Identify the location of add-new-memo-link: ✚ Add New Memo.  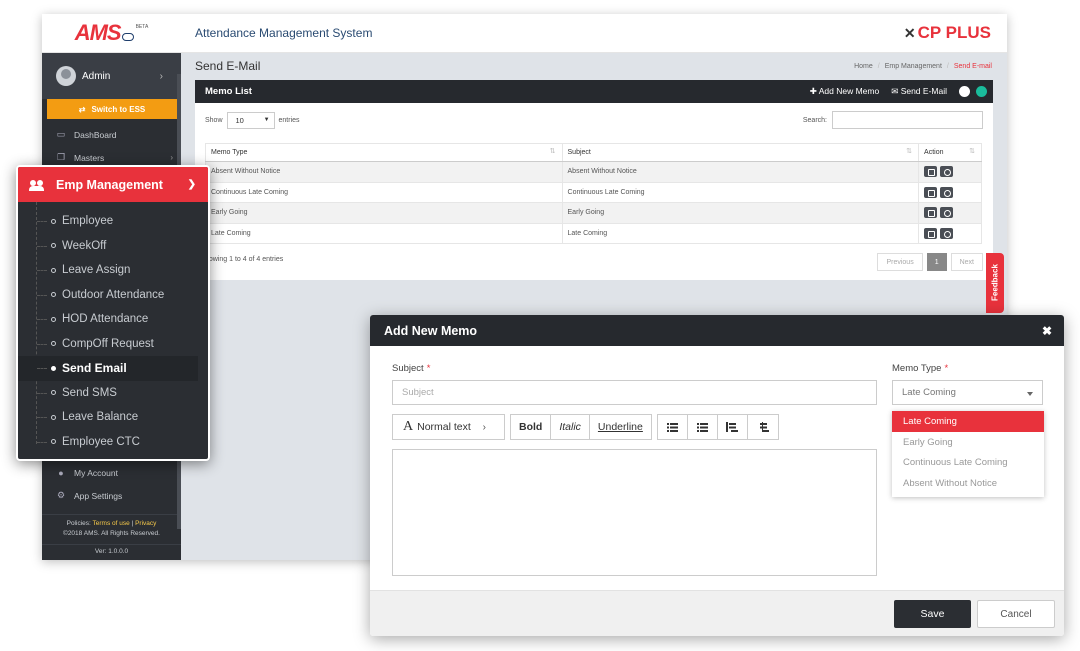
(845, 91).